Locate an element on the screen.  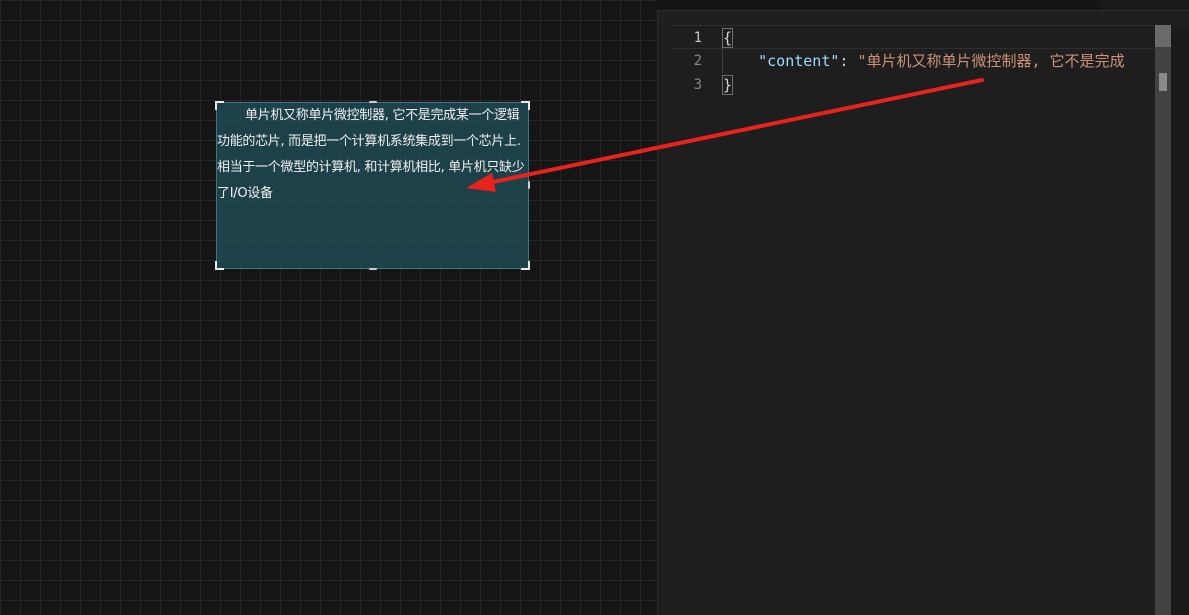
line-number: 3 is located at coordinates (697, 85).